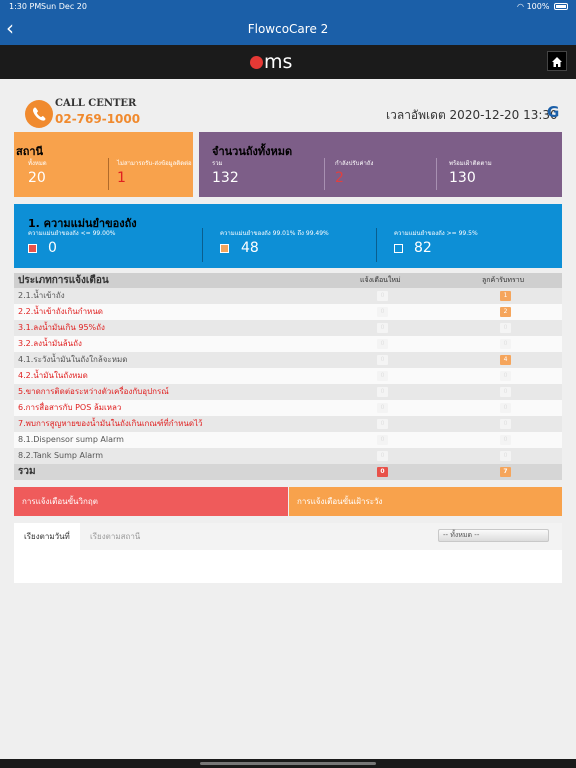 The image size is (576, 768). What do you see at coordinates (425, 501) in the screenshot?
I see `warning-alerts-button: การแจ้งเตือนขั้นเฝ้าระวัง` at bounding box center [425, 501].